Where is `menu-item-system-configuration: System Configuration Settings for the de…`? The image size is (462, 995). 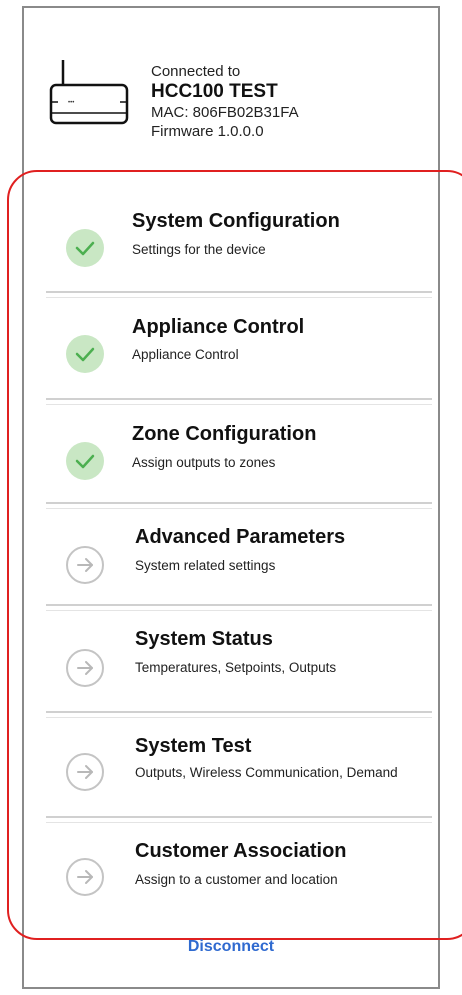
menu-item-system-configuration: System Configuration Settings for the de… is located at coordinates (239, 250).